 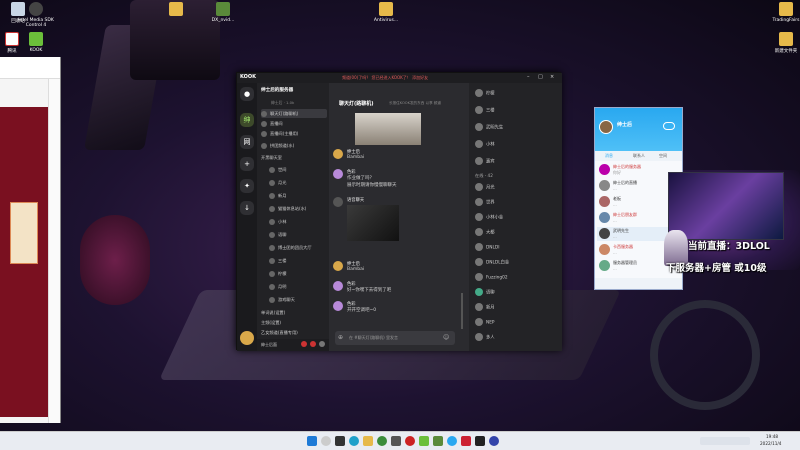 What do you see at coordinates (385, 78) in the screenshot?
I see `kook-announcement: 频道(00)了吗？ 您已经进入KOOK了！ 添加好友` at bounding box center [385, 78].